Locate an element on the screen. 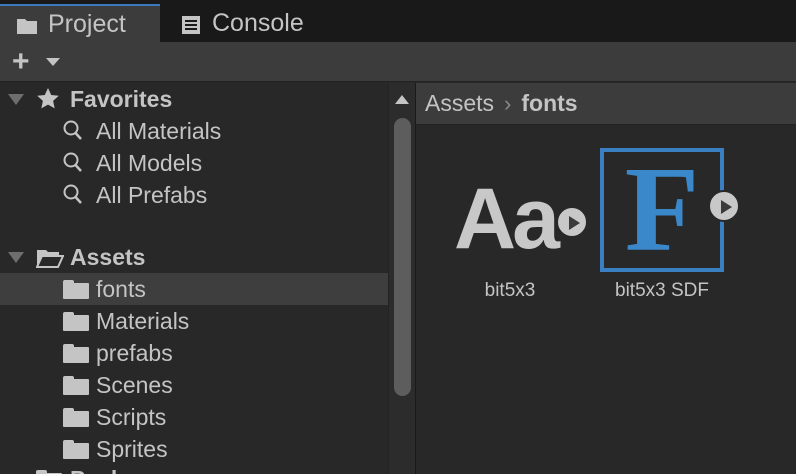  breadcrumb-root: Assets is located at coordinates (459, 103).